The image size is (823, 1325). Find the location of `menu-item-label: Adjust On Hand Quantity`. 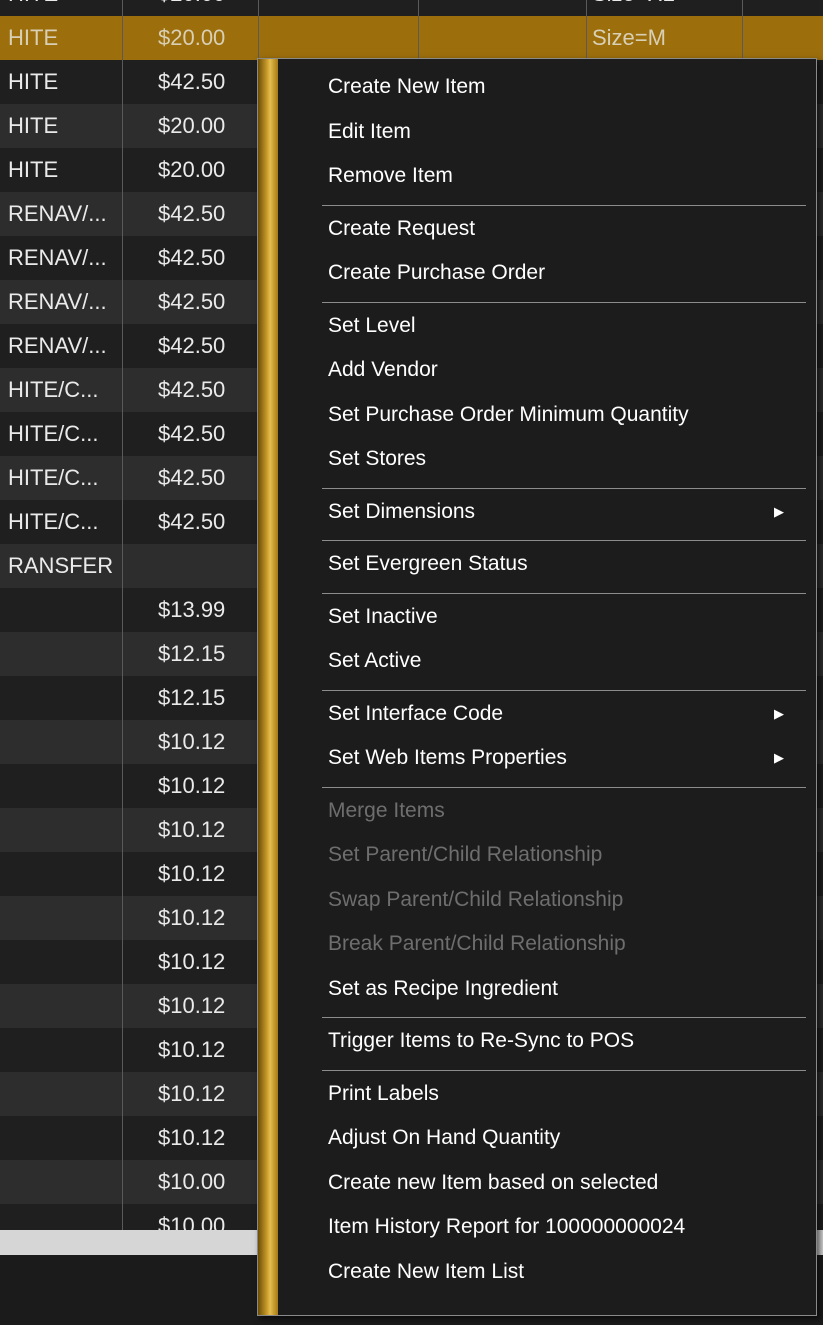

menu-item-label: Adjust On Hand Quantity is located at coordinates (444, 1137).